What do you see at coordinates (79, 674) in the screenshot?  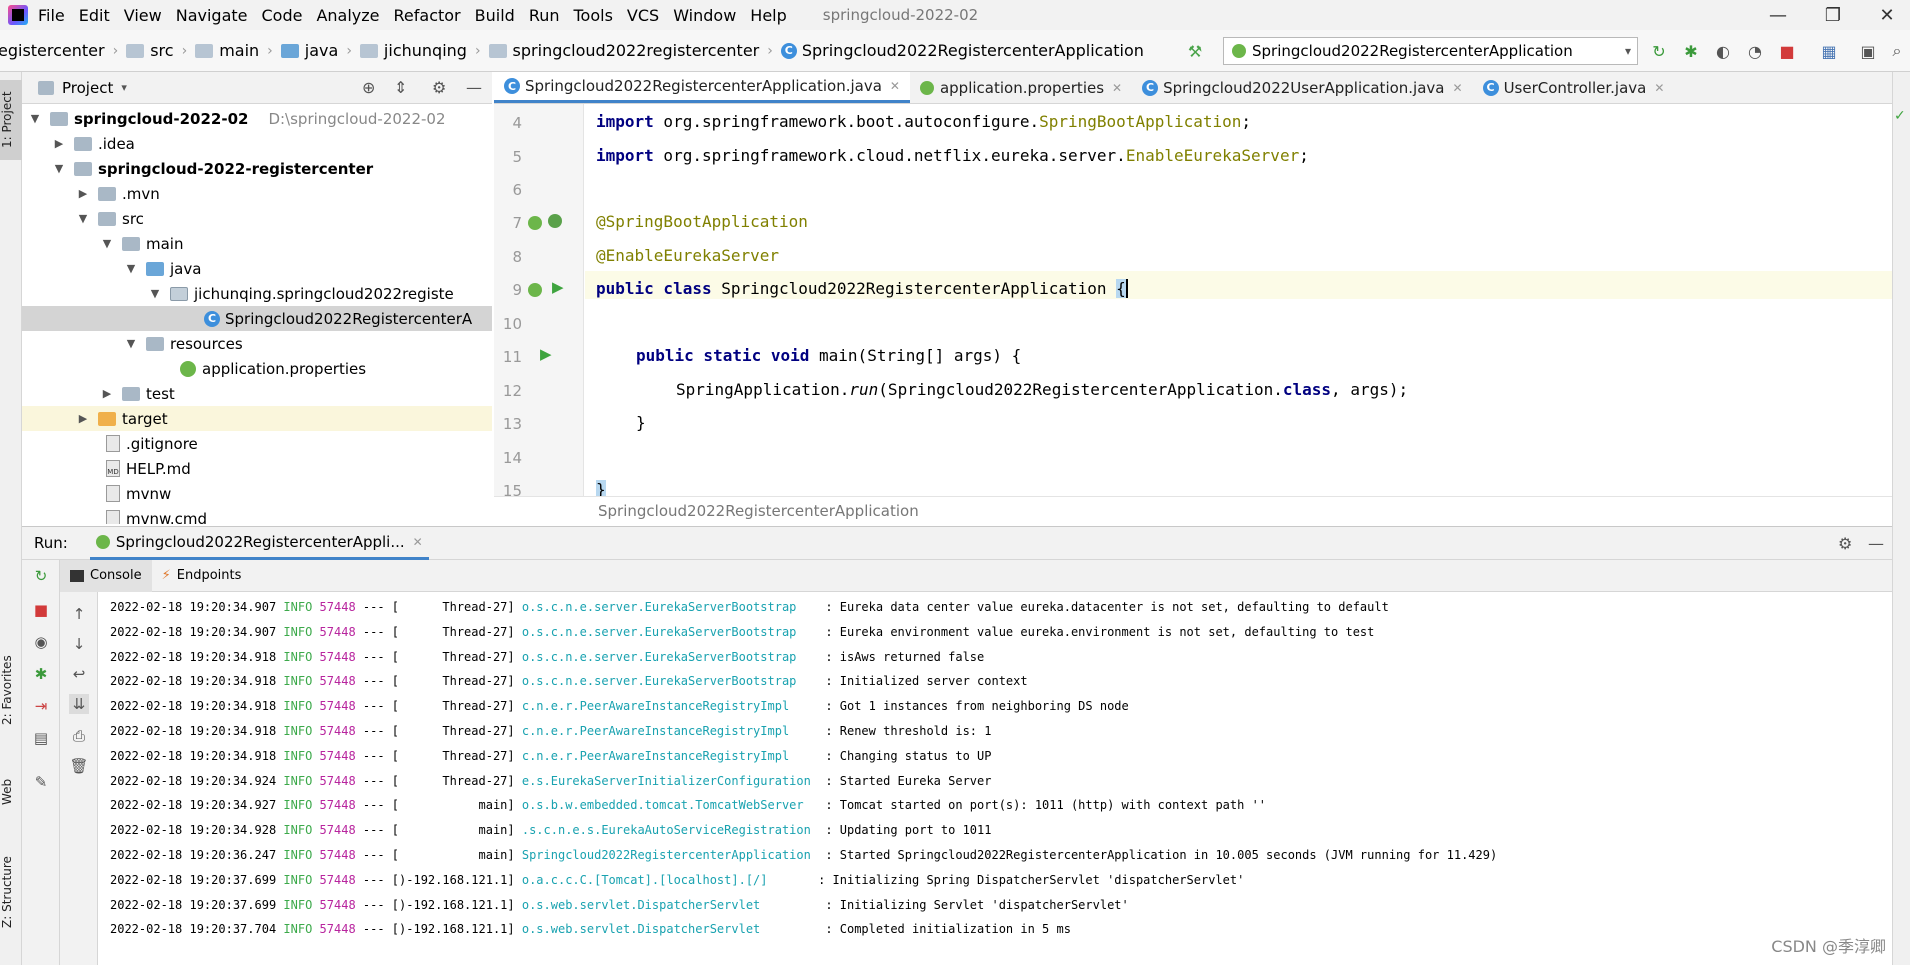 I see `soft-wrap-icon: ↩` at bounding box center [79, 674].